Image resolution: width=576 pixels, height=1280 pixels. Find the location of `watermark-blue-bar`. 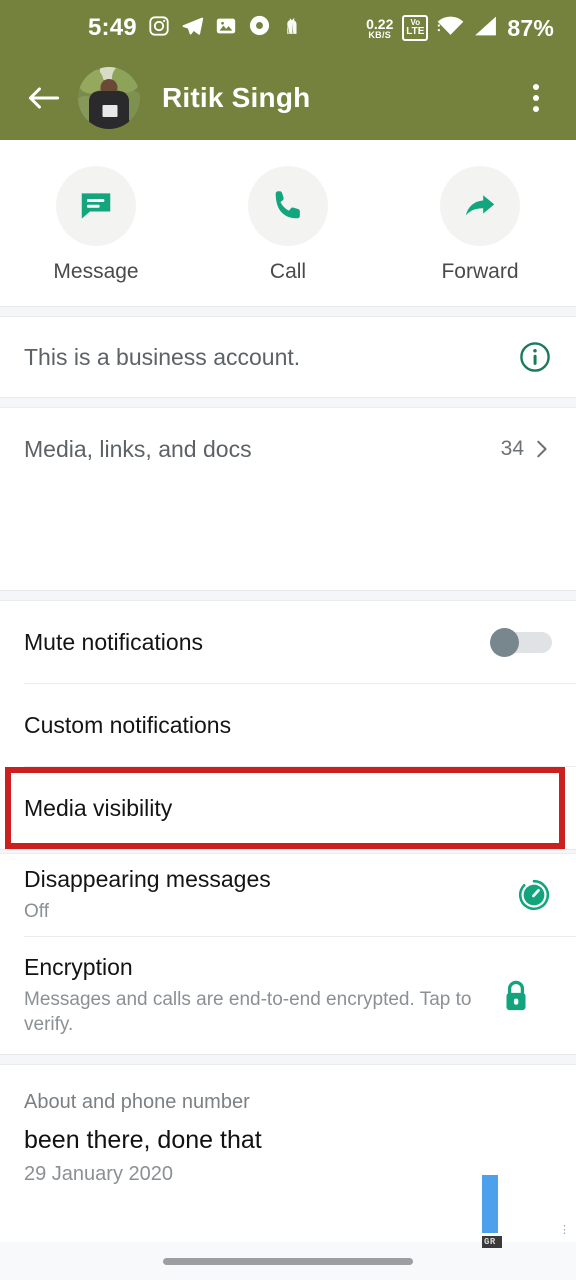

watermark-blue-bar is located at coordinates (490, 1204).